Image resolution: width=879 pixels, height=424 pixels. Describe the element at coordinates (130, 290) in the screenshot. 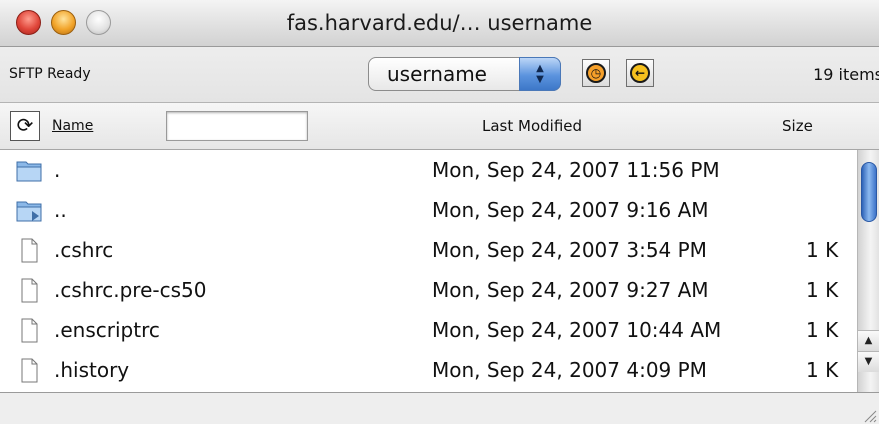

I see `file-name: .cshrc.pre-cs50` at that location.